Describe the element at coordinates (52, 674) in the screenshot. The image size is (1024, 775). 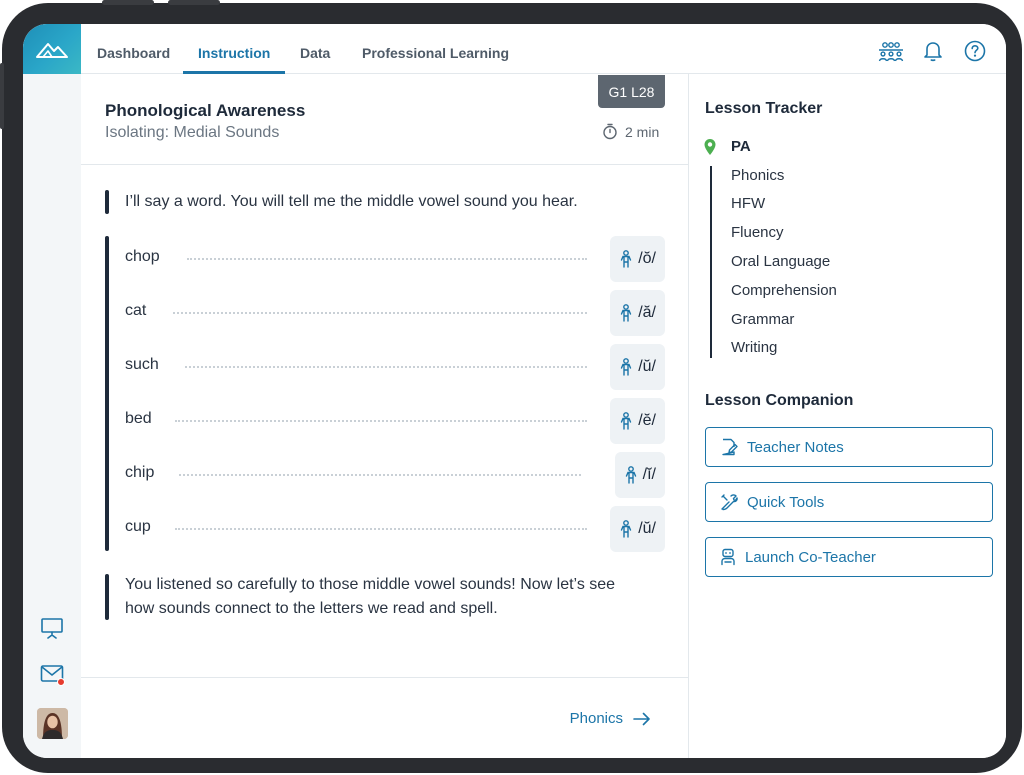
I see `mail-icon` at that location.